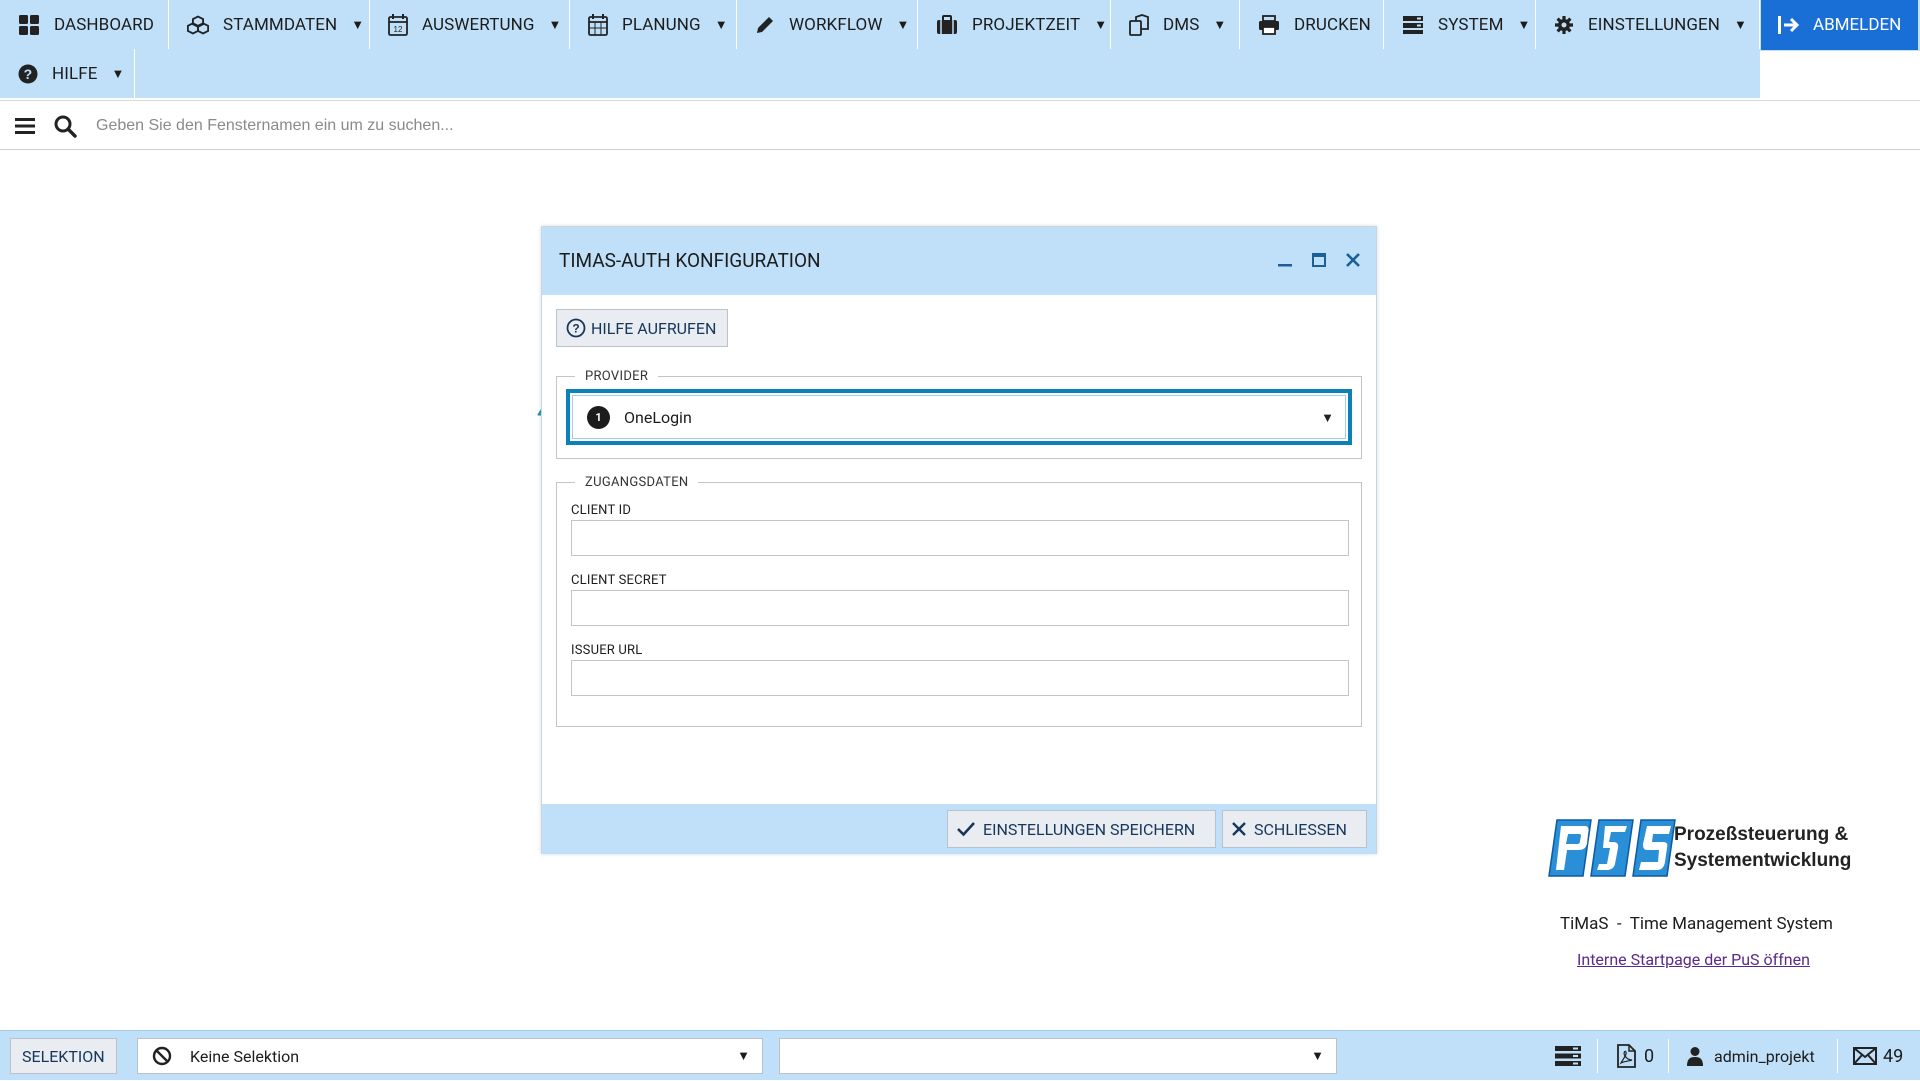 Image resolution: width=1920 pixels, height=1081 pixels. Describe the element at coordinates (75, 73) in the screenshot. I see `nav-label: HILFE` at that location.